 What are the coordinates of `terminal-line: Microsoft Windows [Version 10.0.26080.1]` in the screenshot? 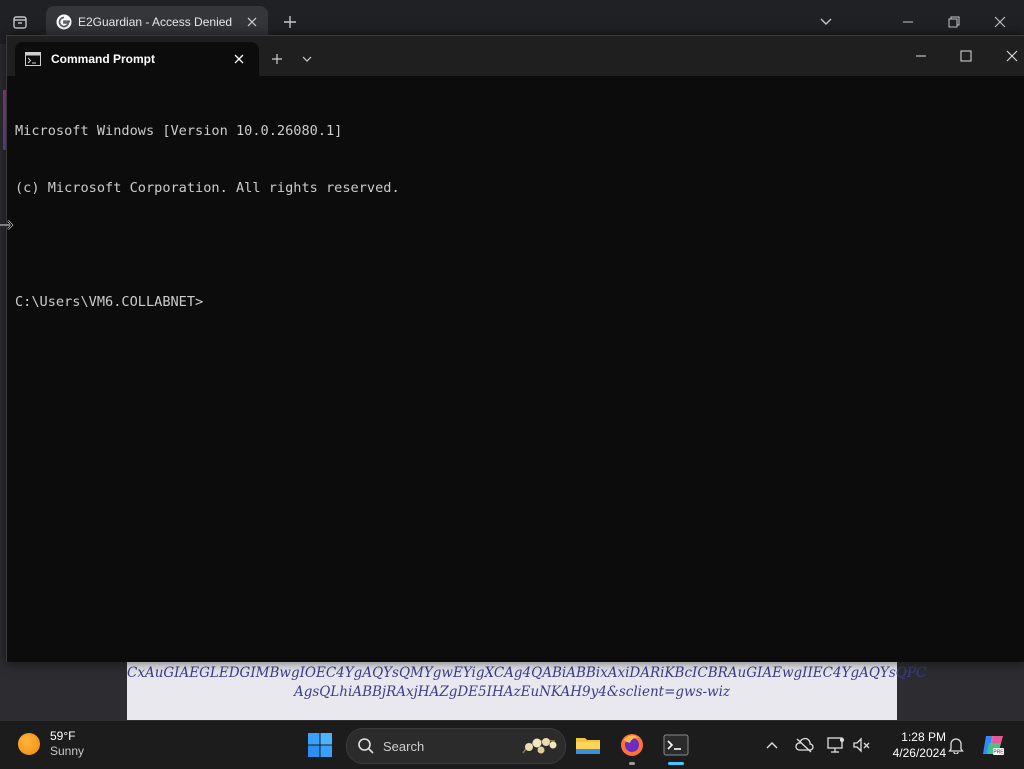 It's located at (179, 131).